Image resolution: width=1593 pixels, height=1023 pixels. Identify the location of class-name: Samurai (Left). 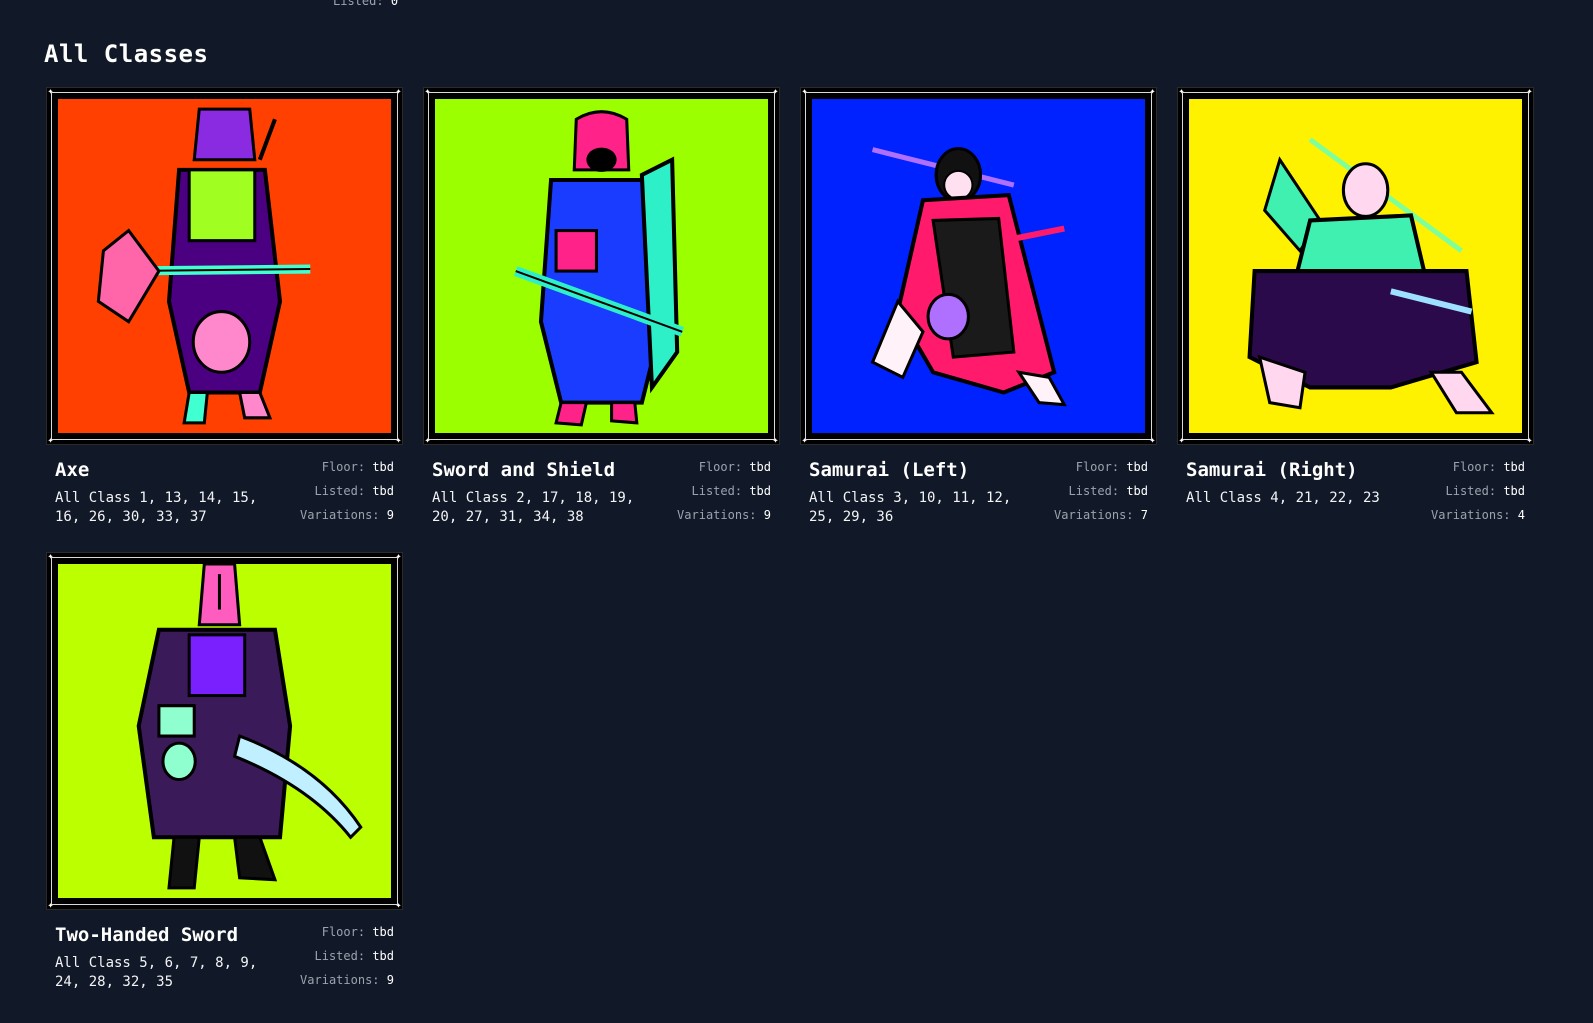
(889, 470).